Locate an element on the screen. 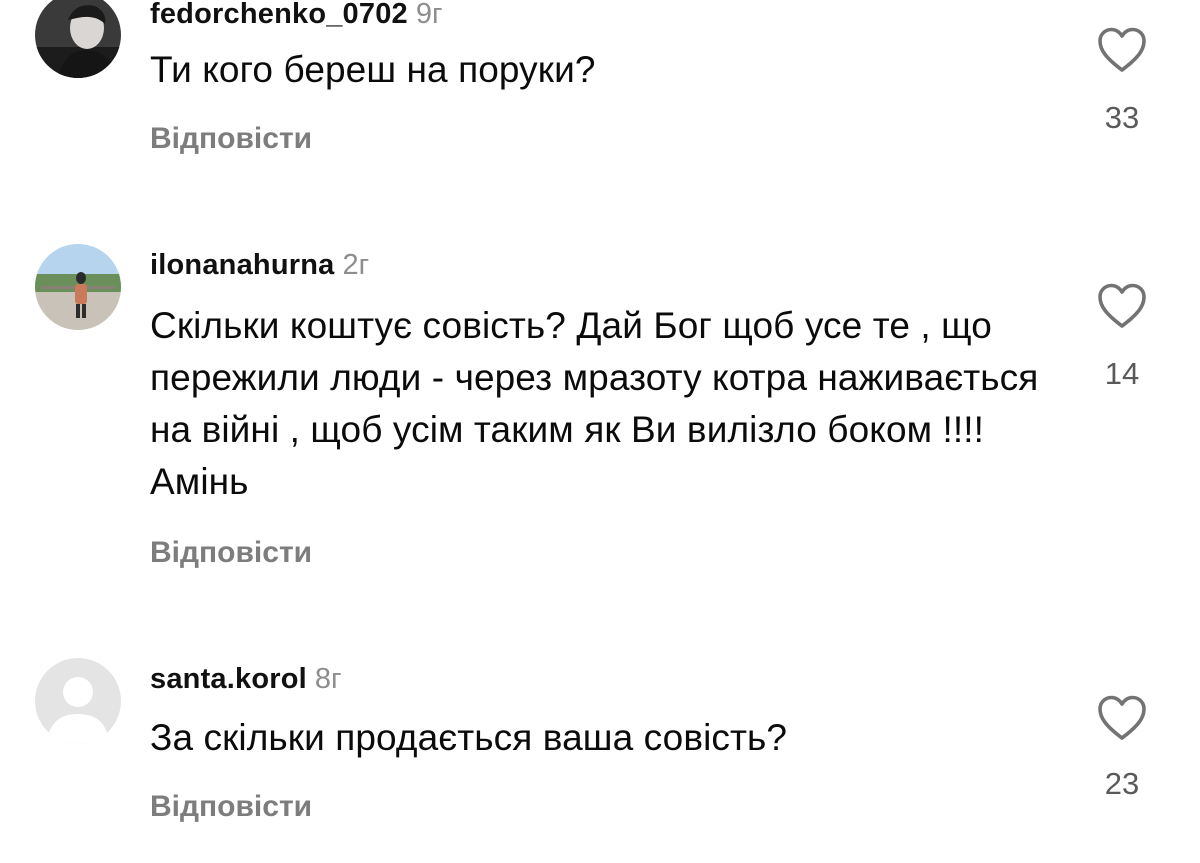 This screenshot has width=1200, height=863. comment-meta: santa.korol 8г is located at coordinates (246, 679).